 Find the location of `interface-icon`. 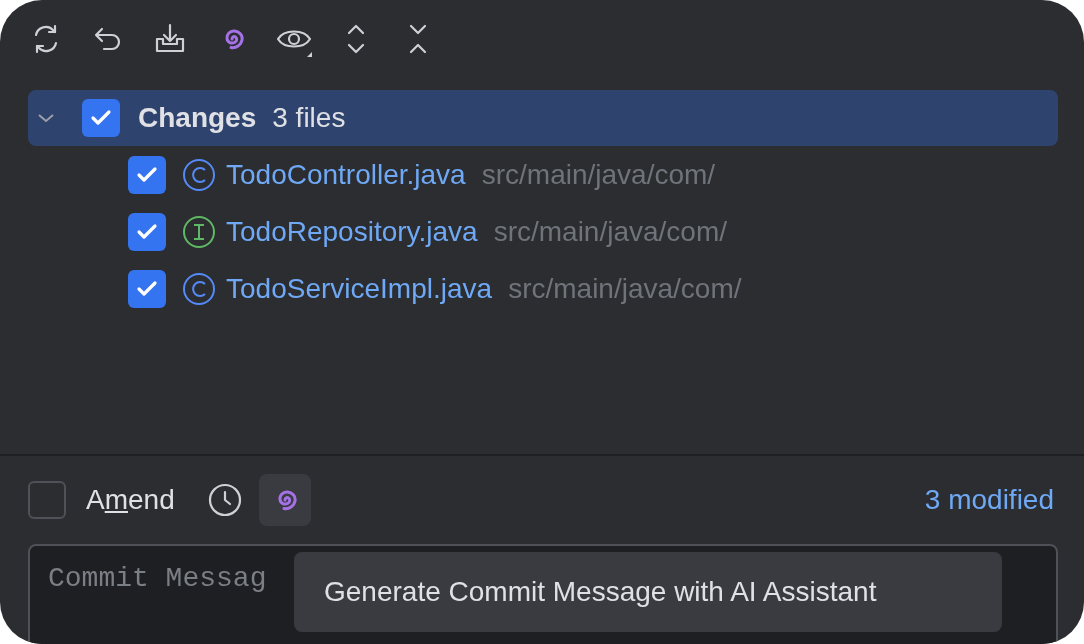

interface-icon is located at coordinates (199, 231).